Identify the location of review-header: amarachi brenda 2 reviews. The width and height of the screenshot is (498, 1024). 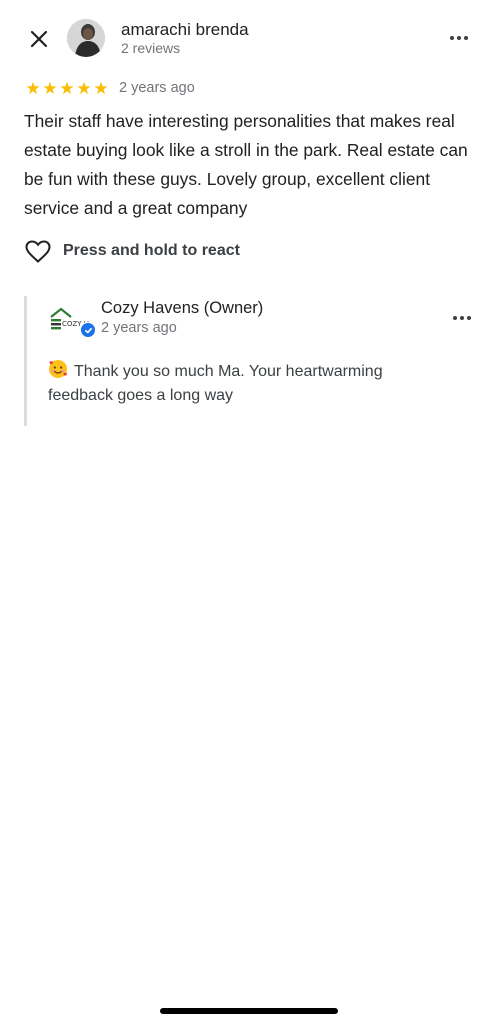
(249, 35).